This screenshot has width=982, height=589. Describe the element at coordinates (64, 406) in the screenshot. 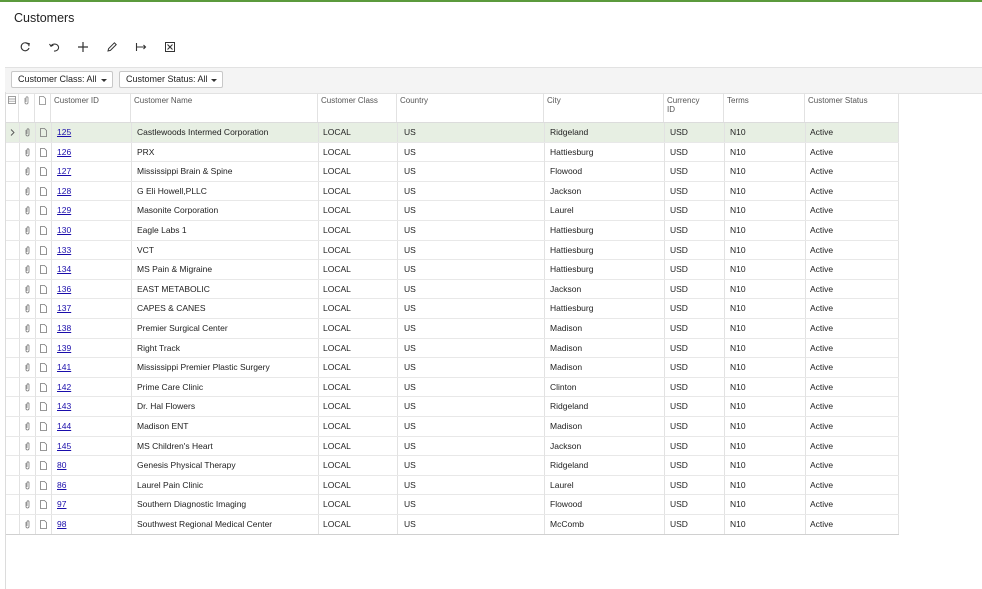

I see `customer-id-cell: 143` at that location.